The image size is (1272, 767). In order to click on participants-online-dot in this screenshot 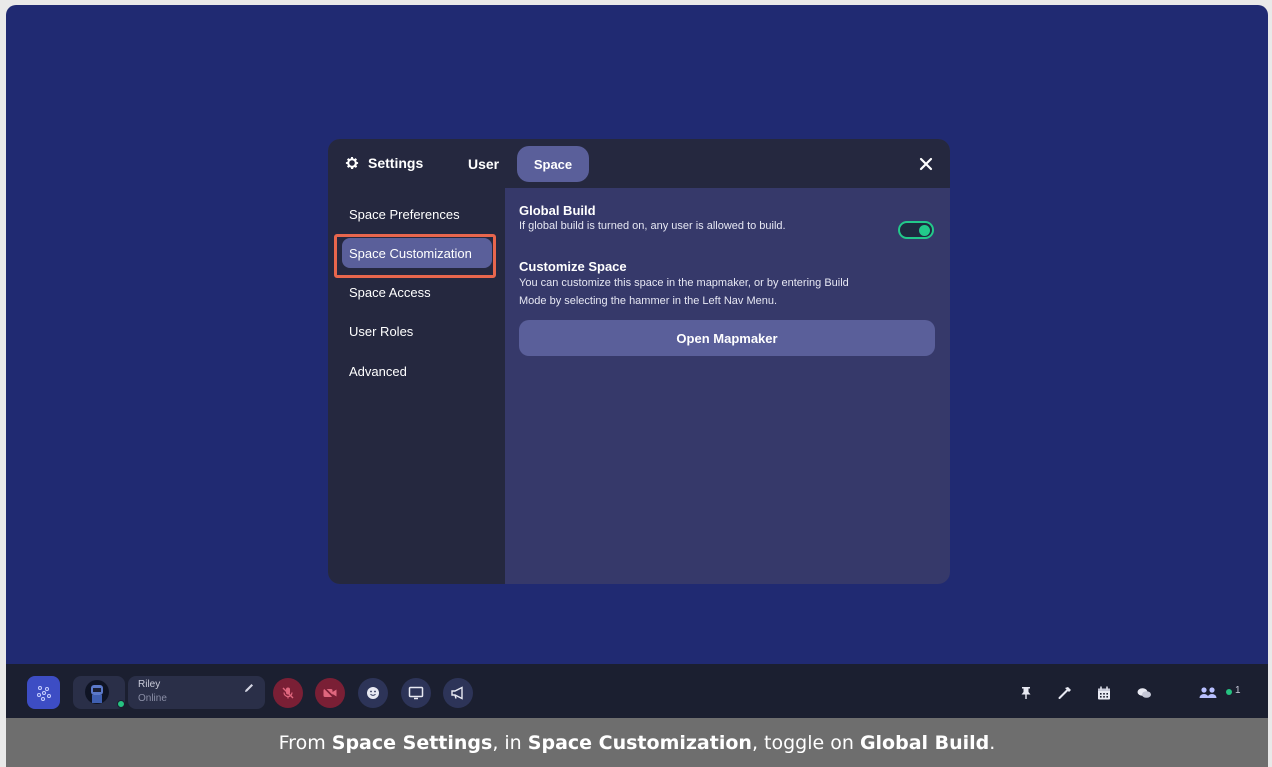, I will do `click(1229, 692)`.